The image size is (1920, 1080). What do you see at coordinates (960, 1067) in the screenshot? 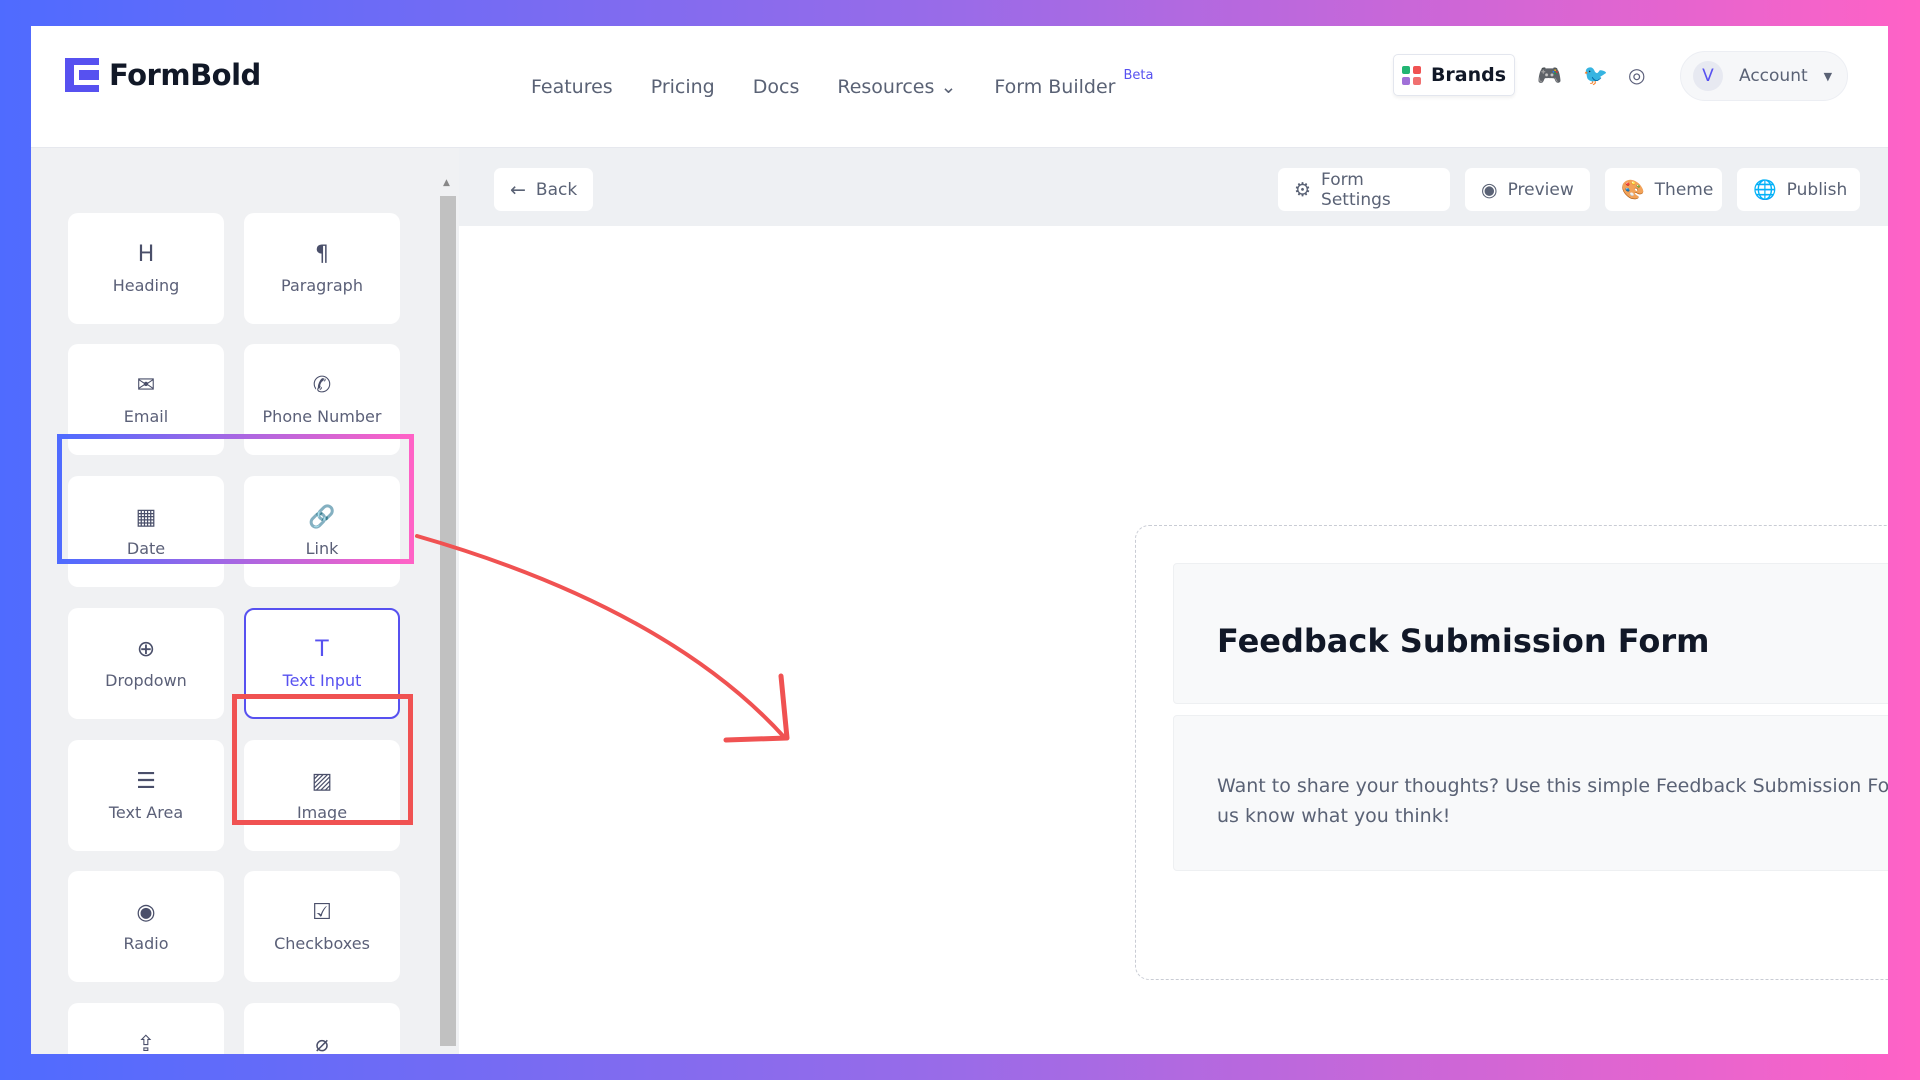
I see `bottom-gradient-border` at bounding box center [960, 1067].